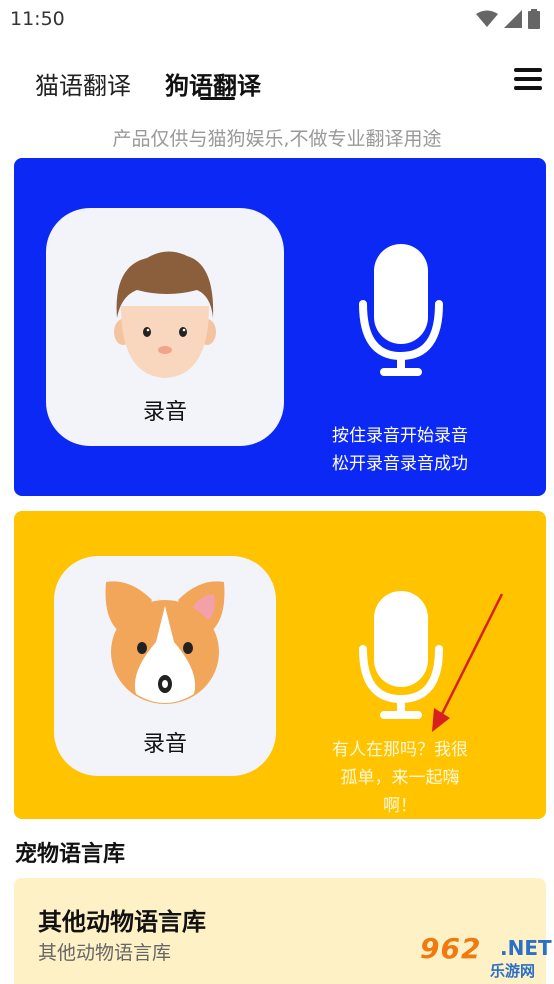 The width and height of the screenshot is (554, 984). What do you see at coordinates (401, 311) in the screenshot?
I see `microphone-icon` at bounding box center [401, 311].